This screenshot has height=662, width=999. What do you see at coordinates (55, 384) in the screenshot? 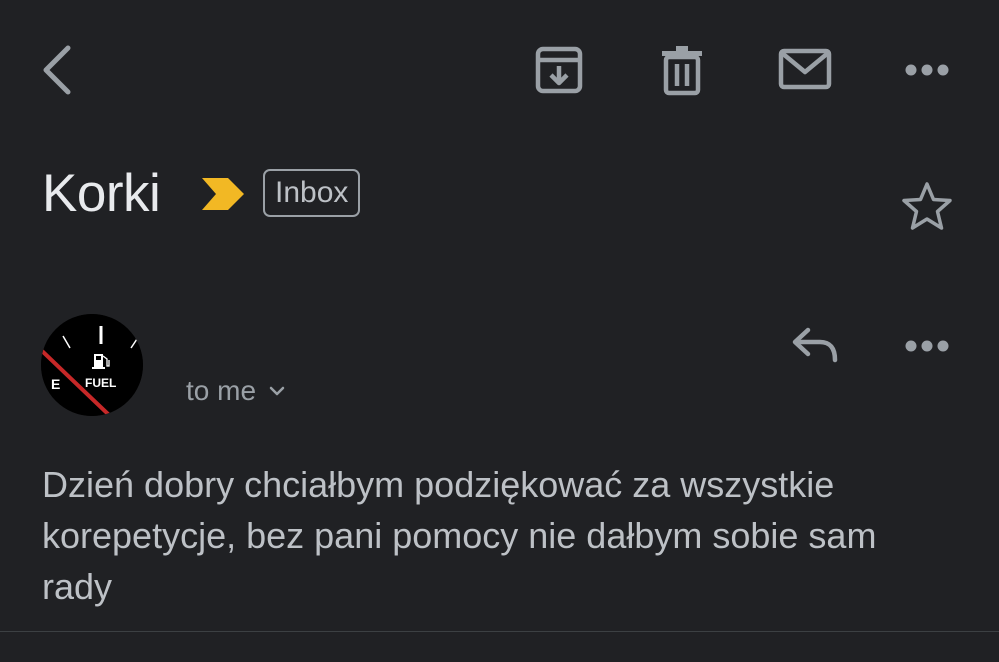
I see `gauge-e-label: E` at bounding box center [55, 384].